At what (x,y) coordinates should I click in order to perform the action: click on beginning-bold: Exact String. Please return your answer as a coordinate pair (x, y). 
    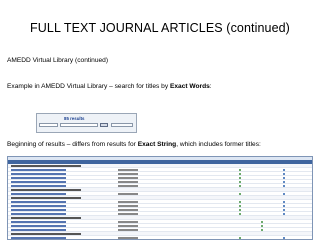
    Looking at the image, I should click on (157, 144).